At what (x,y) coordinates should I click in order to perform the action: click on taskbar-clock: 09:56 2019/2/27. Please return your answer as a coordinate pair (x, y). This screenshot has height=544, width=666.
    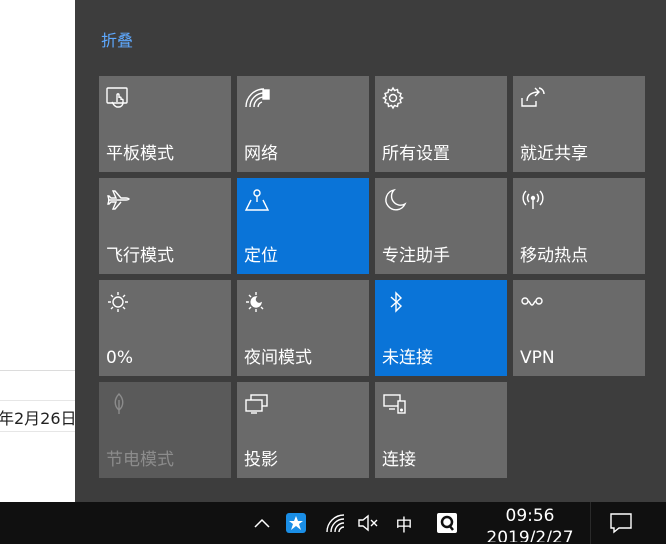
    Looking at the image, I should click on (530, 524).